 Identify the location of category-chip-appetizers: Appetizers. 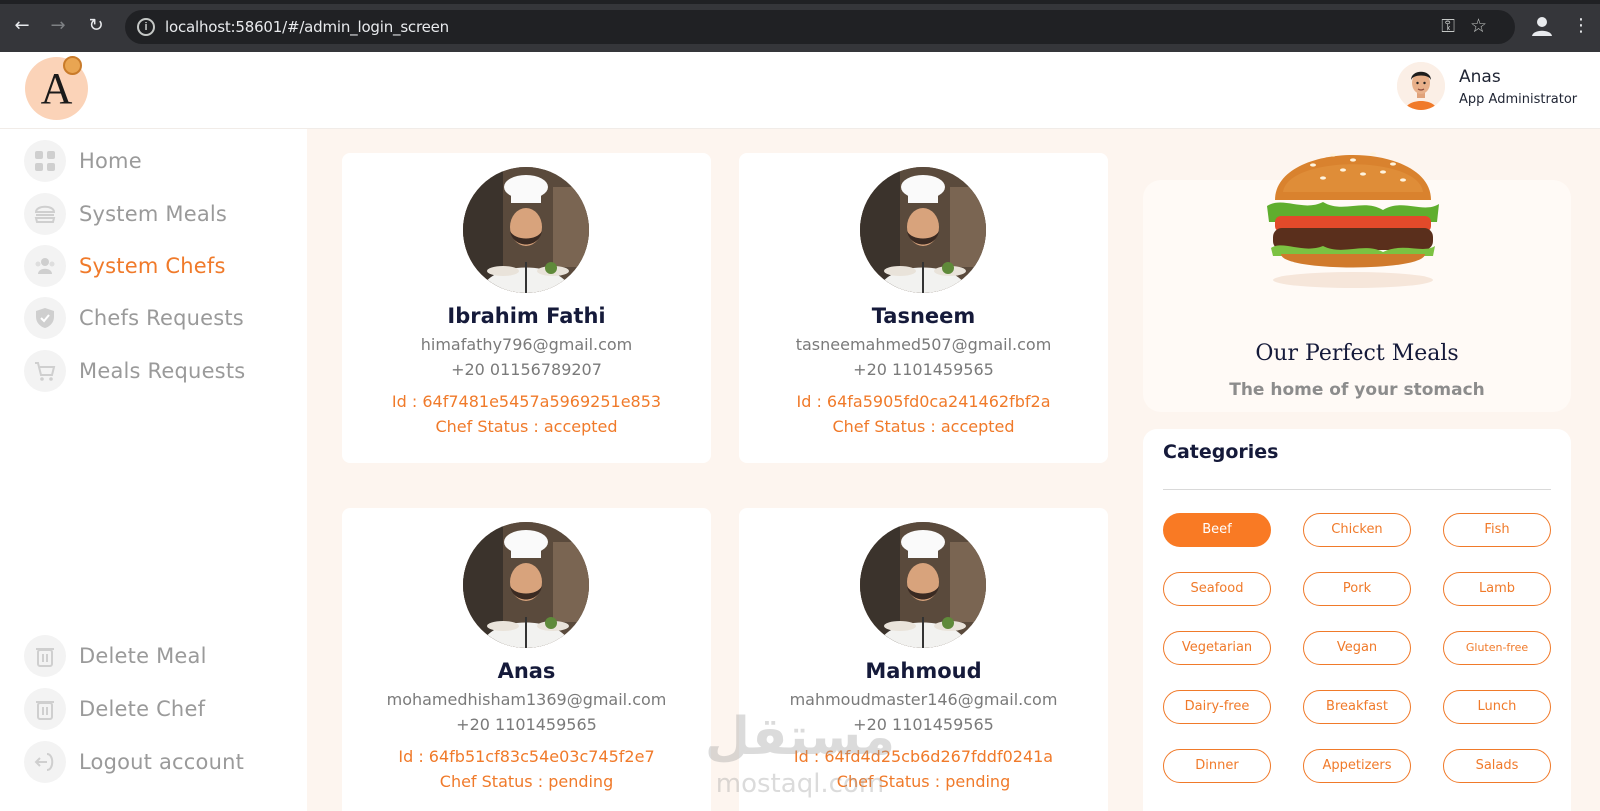
(1357, 766).